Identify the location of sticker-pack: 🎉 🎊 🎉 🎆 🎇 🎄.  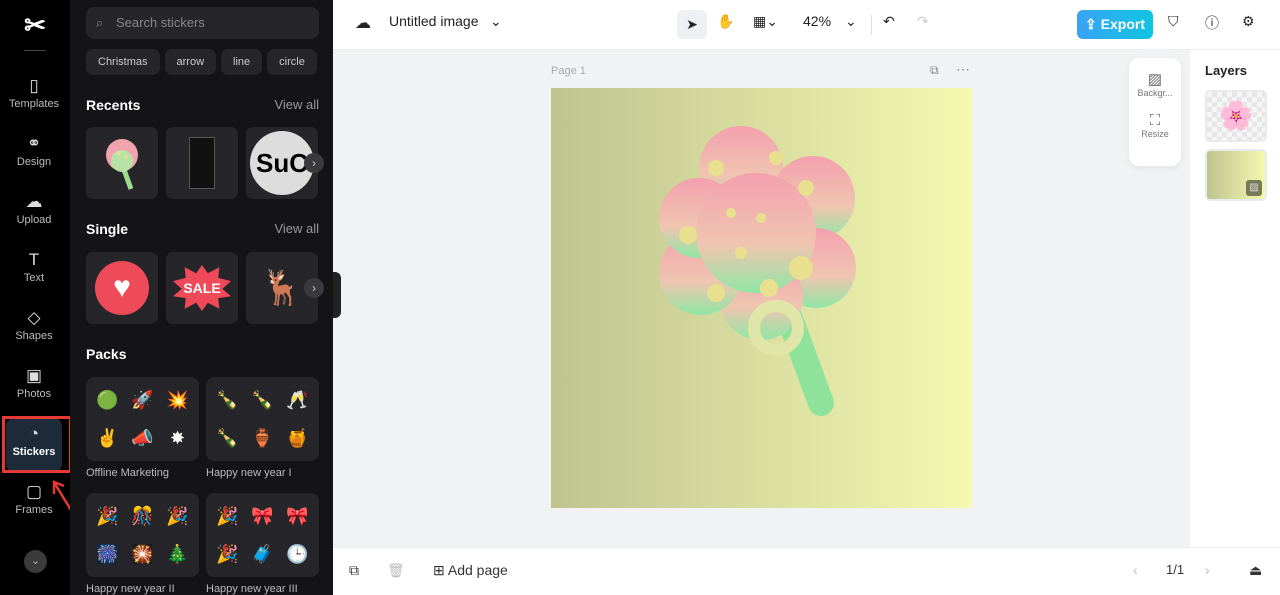
(142, 535).